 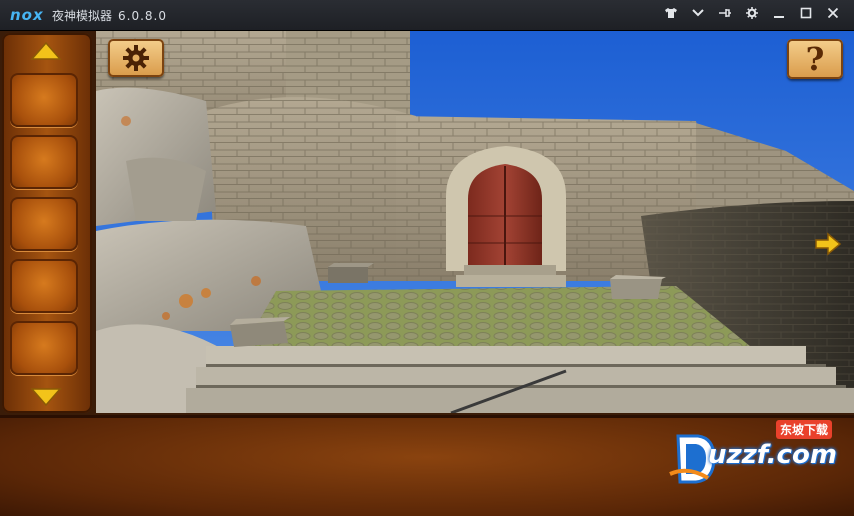 I want to click on inventory-slots, so click(x=46, y=228).